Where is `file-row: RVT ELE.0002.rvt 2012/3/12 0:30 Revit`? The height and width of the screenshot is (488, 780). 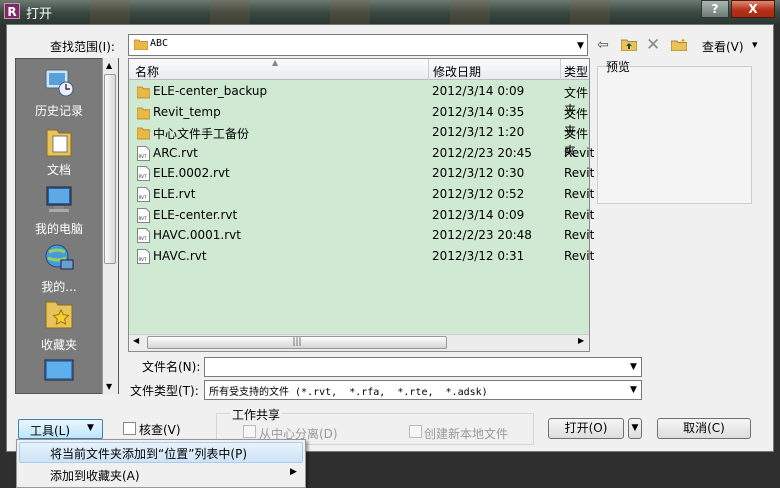
file-row: RVT ELE.0002.rvt 2012/3/12 0:30 Revit is located at coordinates (361, 174).